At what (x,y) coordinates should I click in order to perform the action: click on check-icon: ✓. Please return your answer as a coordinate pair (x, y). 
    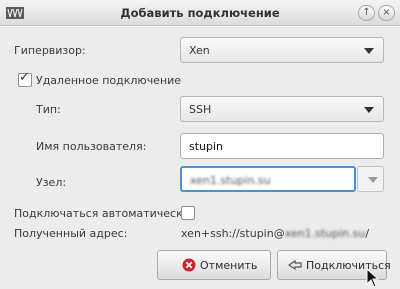
    Looking at the image, I should click on (24, 77).